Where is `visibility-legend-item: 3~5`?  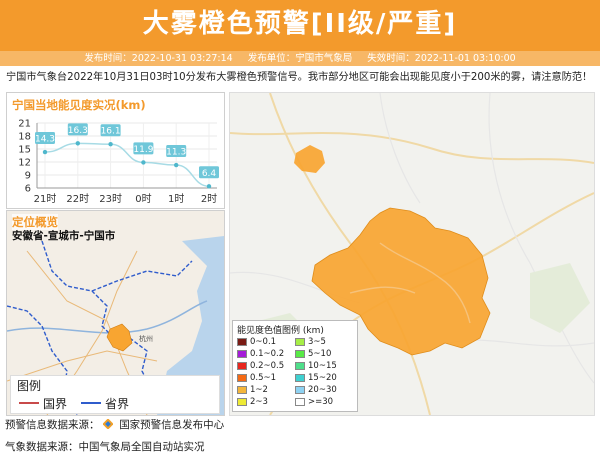
visibility-legend-item: 3~5 is located at coordinates (310, 342).